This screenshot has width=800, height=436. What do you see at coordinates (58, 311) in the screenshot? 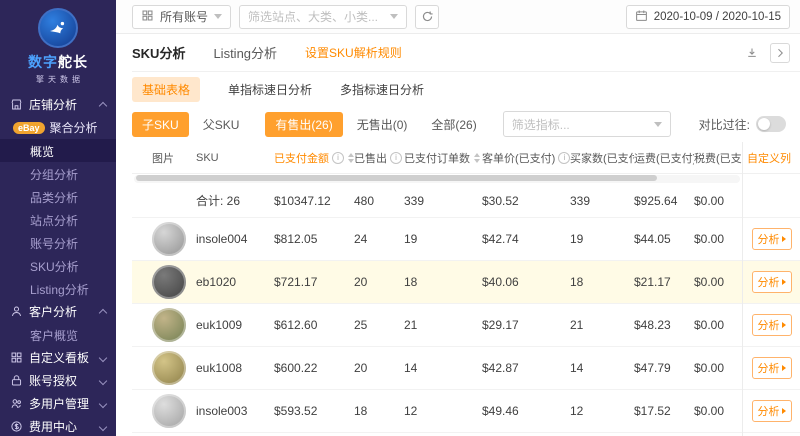
I see `sidebar-section-1: 客户分析` at bounding box center [58, 311].